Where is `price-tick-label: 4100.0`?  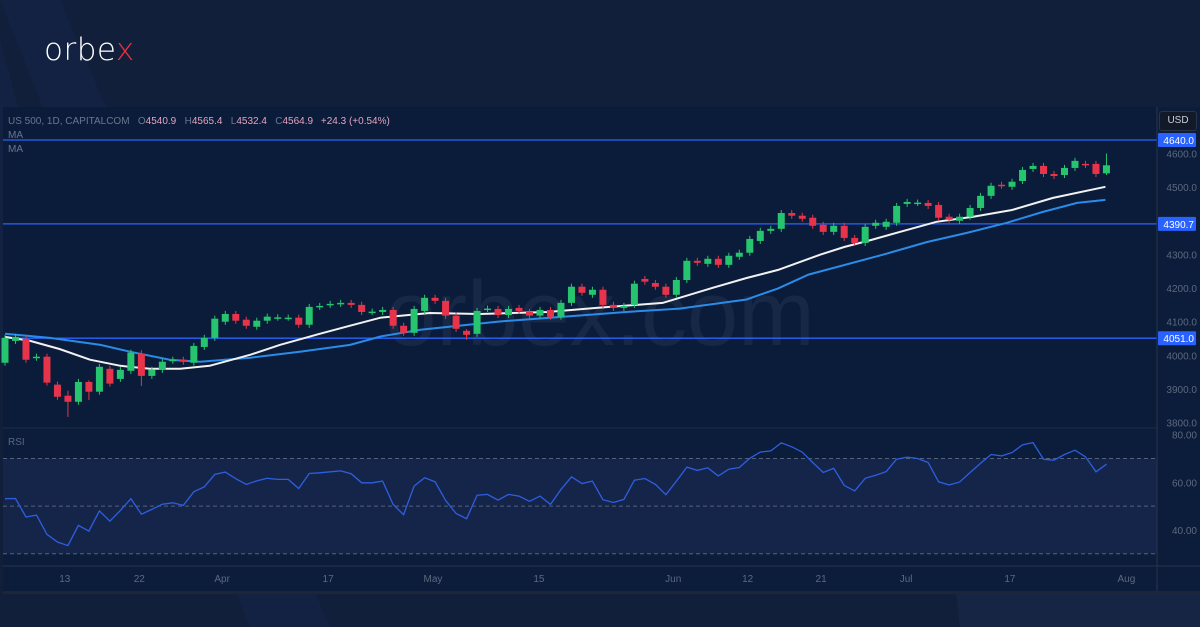
price-tick-label: 4100.0 is located at coordinates (1181, 323).